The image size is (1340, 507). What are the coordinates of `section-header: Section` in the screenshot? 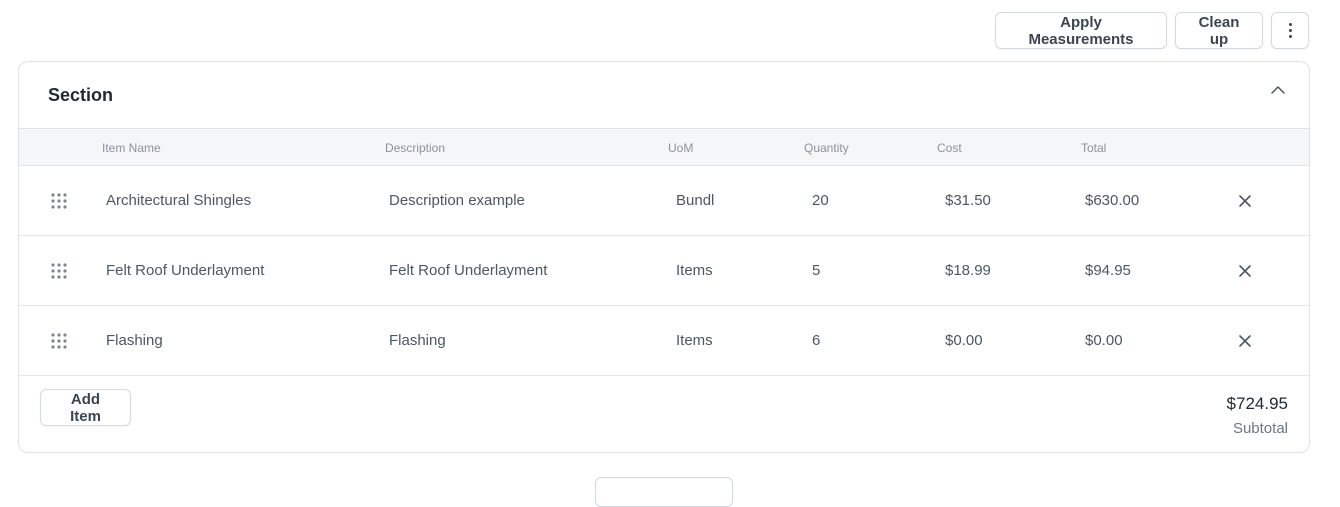 It's located at (664, 95).